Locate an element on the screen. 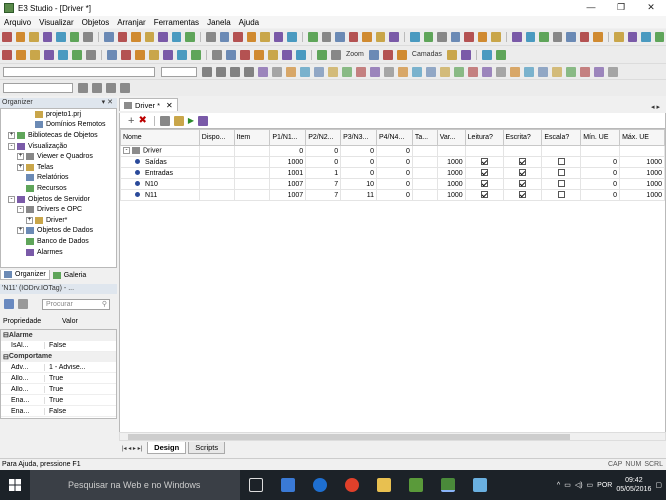  menu-arquivo: Arquivo is located at coordinates (17, 22).